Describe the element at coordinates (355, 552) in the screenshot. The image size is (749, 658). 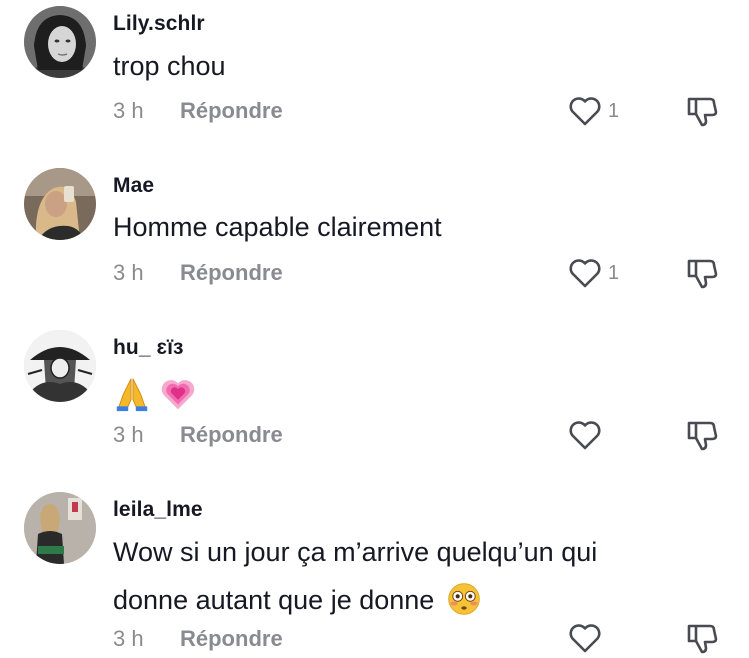
I see `comment-text-line: Wow si un jour ça m’arrive quelqu’un qui` at that location.